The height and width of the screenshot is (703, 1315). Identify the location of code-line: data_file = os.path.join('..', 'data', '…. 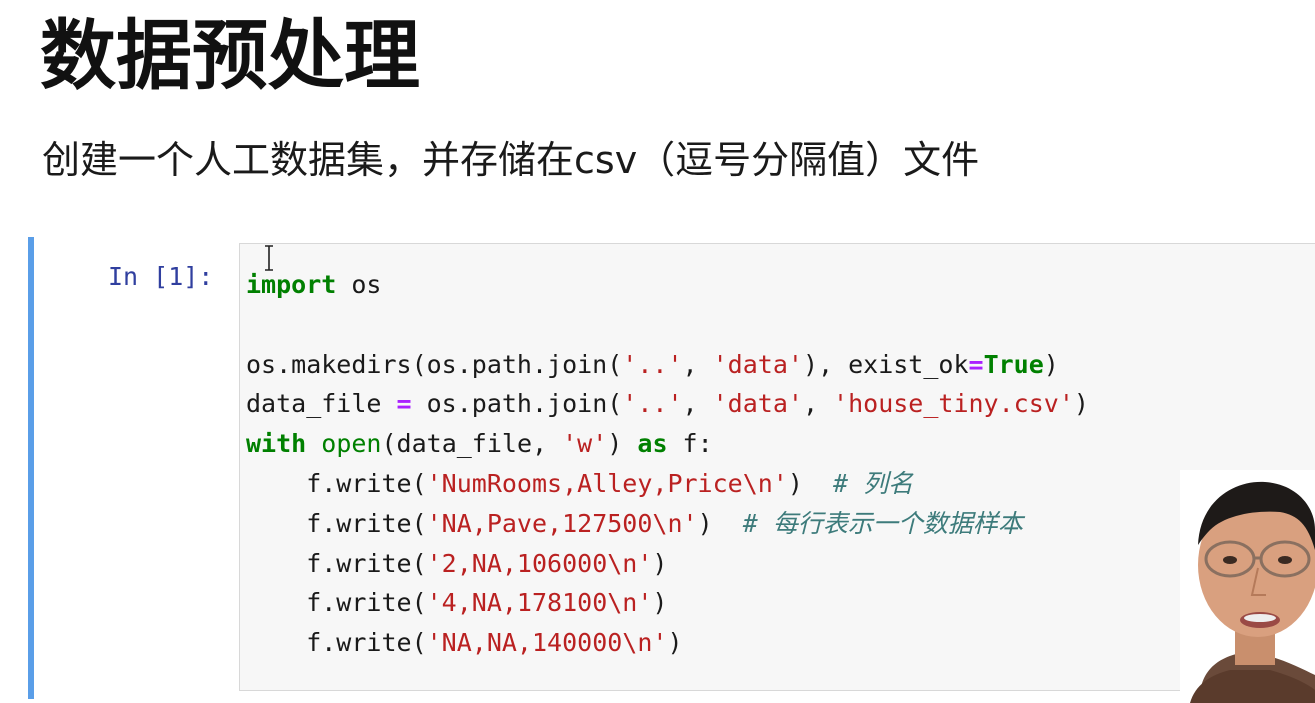
(667, 404).